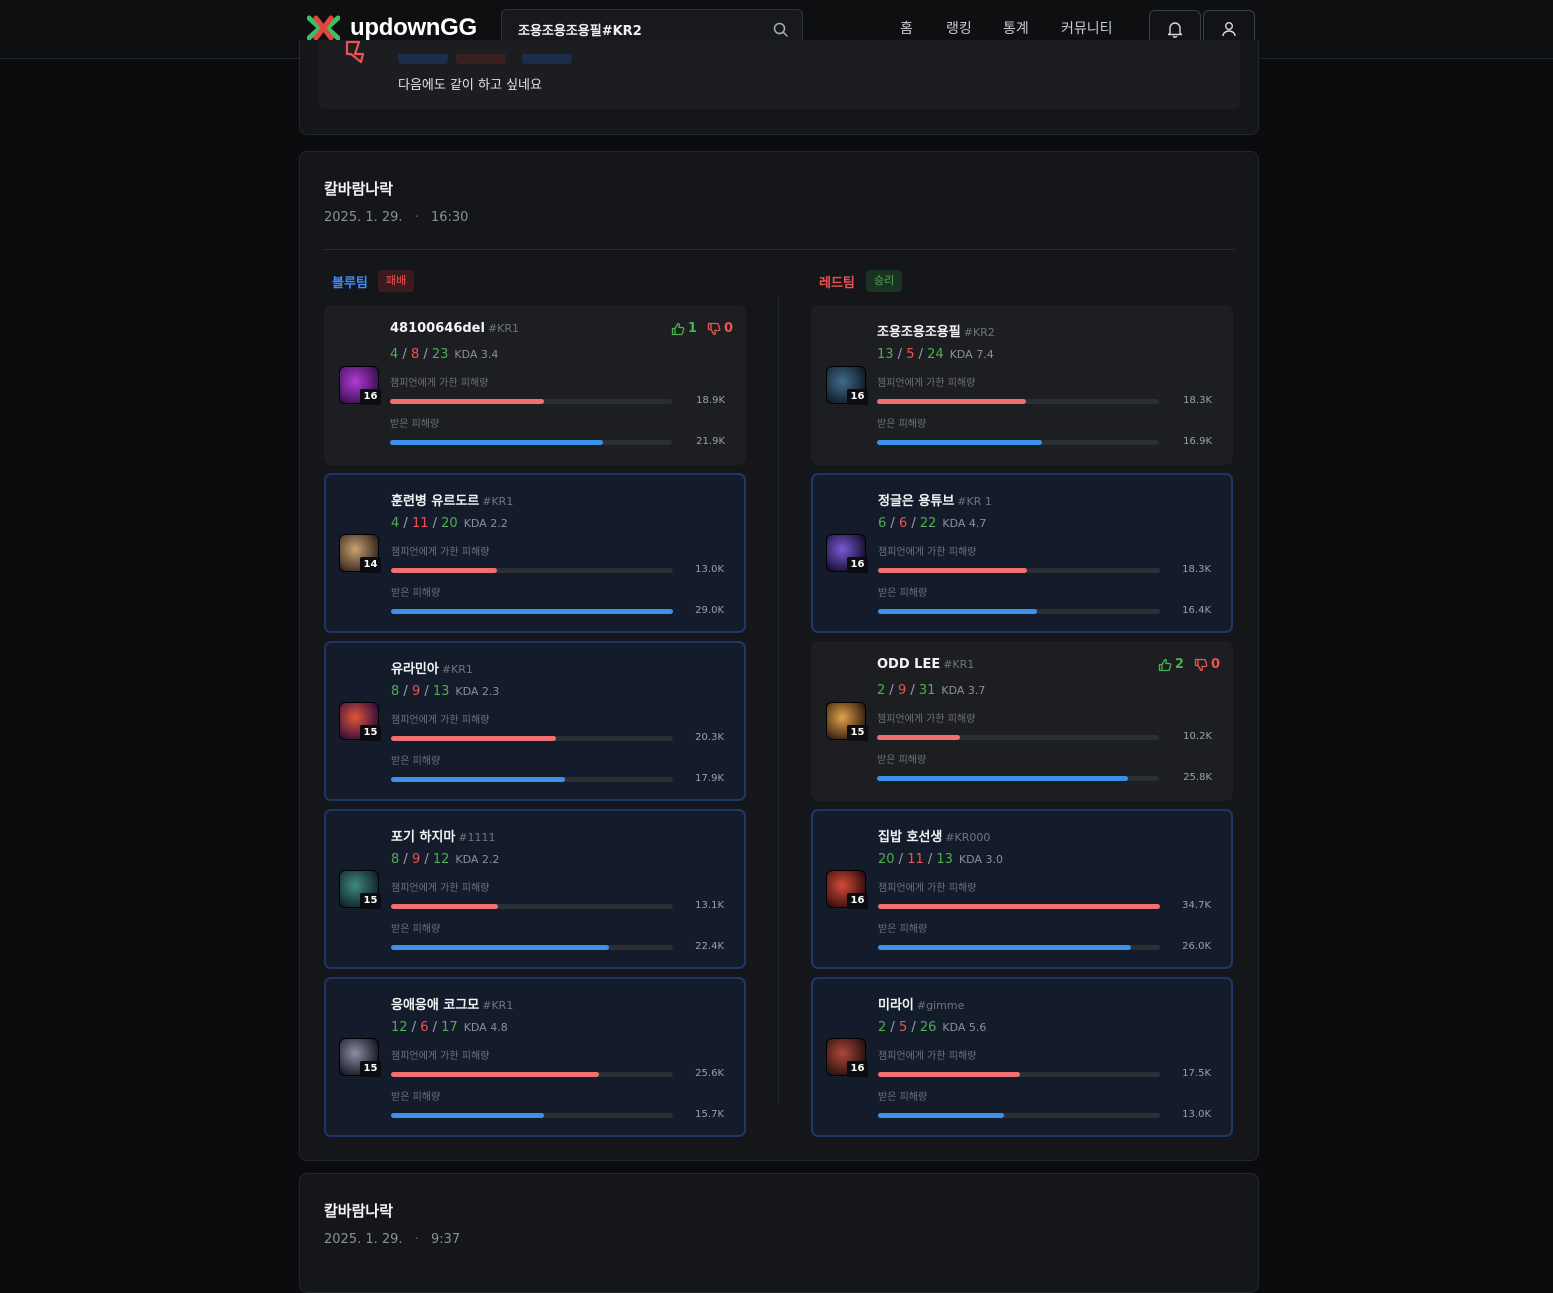 The width and height of the screenshot is (1553, 1293). I want to click on player-name: 조용조용조용필 #KR2, so click(936, 330).